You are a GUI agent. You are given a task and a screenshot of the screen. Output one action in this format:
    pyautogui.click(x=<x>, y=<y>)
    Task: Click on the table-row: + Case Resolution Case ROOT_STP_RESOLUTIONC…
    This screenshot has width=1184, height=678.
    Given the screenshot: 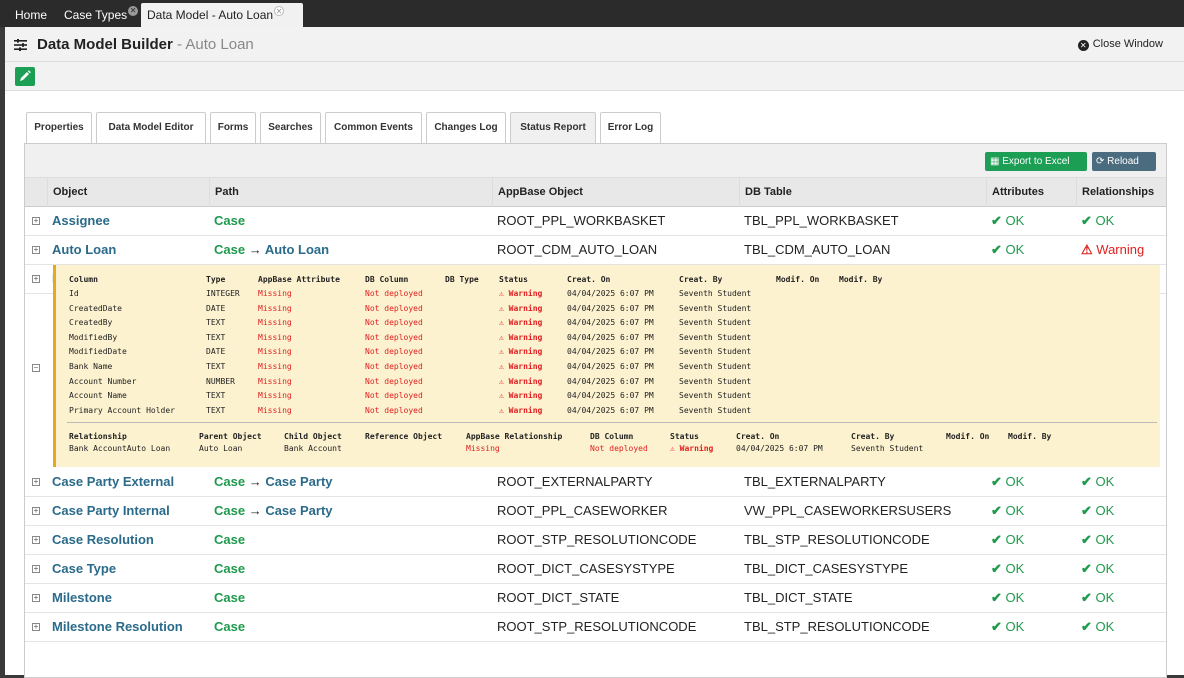 What is the action you would take?
    pyautogui.click(x=595, y=540)
    